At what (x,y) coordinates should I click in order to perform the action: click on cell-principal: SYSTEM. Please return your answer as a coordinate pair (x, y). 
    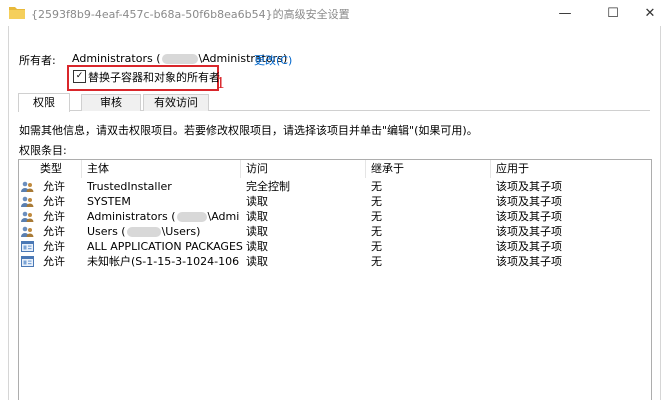
    Looking at the image, I should click on (109, 201).